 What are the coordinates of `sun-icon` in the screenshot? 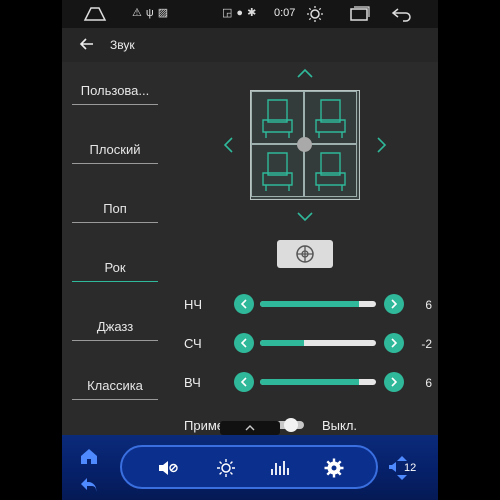 It's located at (226, 468).